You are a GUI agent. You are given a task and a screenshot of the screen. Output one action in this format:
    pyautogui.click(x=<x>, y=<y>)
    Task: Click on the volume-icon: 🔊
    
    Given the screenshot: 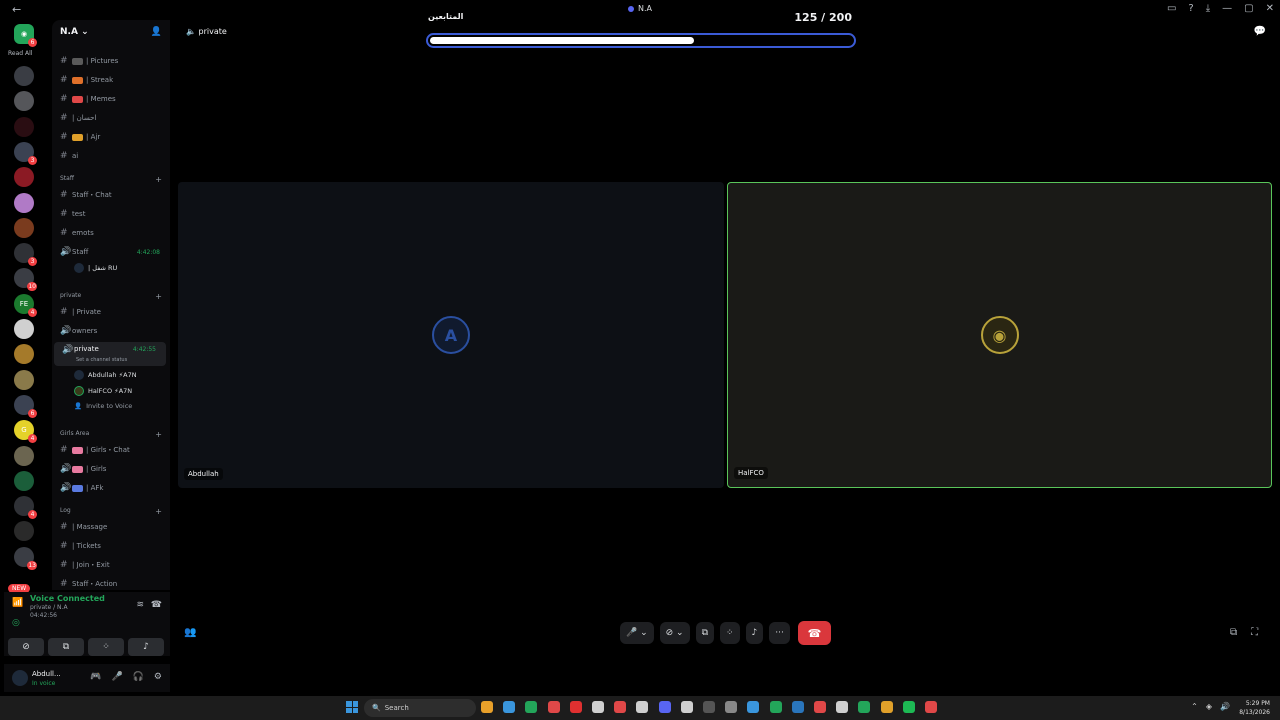 What is the action you would take?
    pyautogui.click(x=1225, y=706)
    